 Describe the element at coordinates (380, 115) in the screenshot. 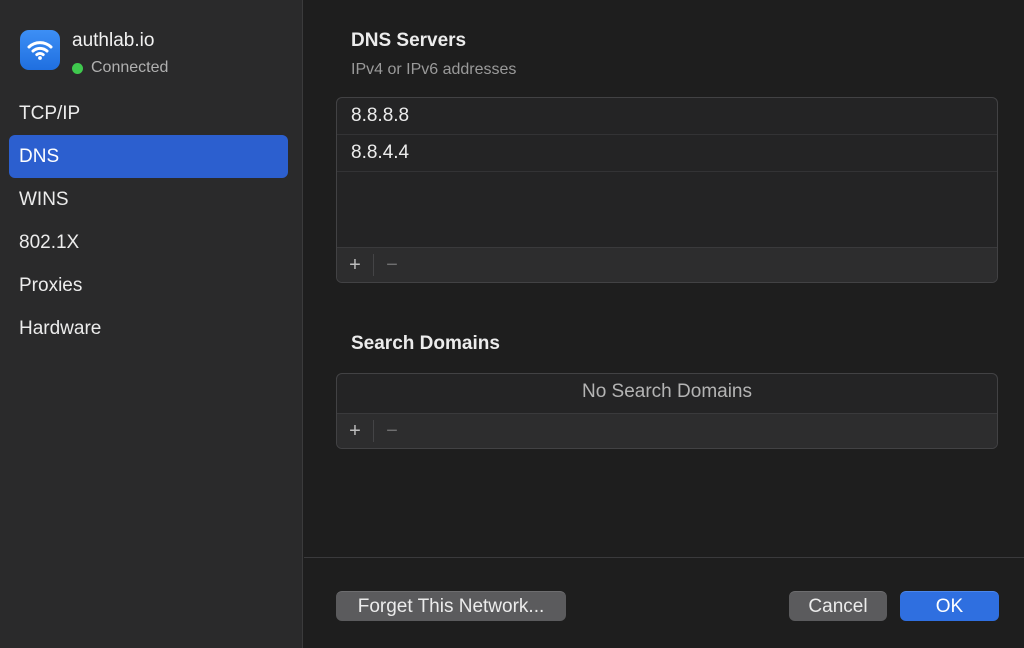

I see `dns-server-address: 8.8.8.8` at that location.